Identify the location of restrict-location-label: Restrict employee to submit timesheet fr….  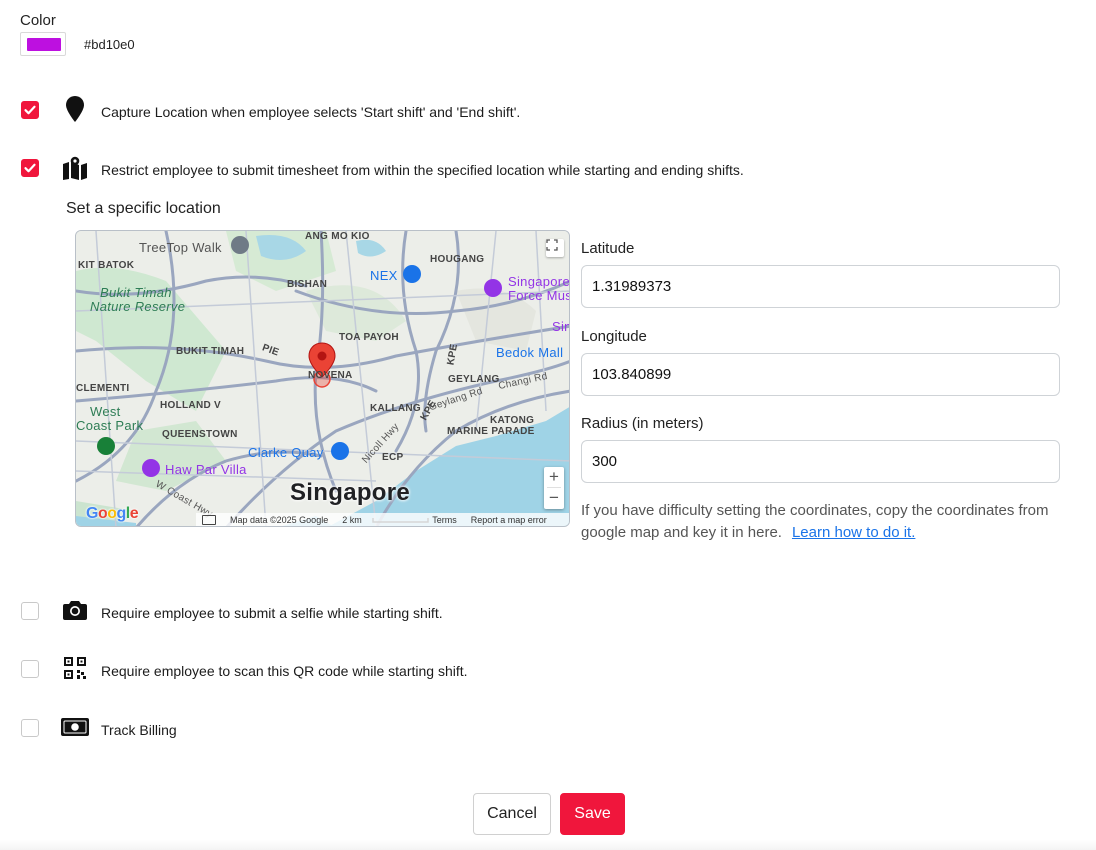
(422, 170).